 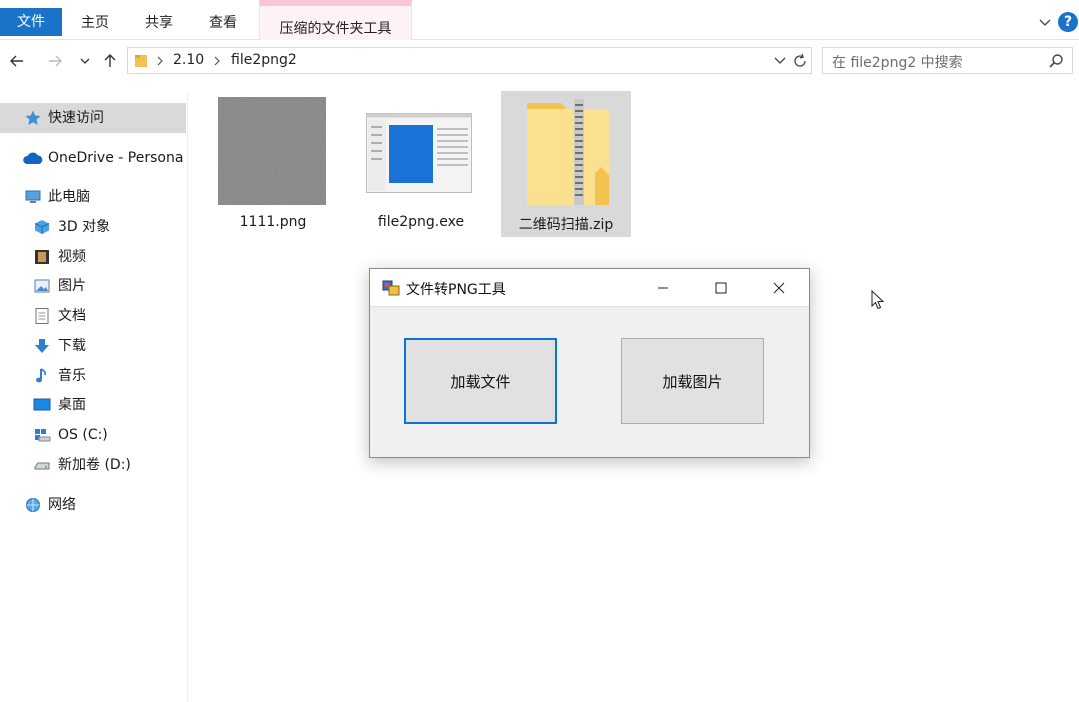 I want to click on sidebar-item-network: 网络, so click(x=93, y=505).